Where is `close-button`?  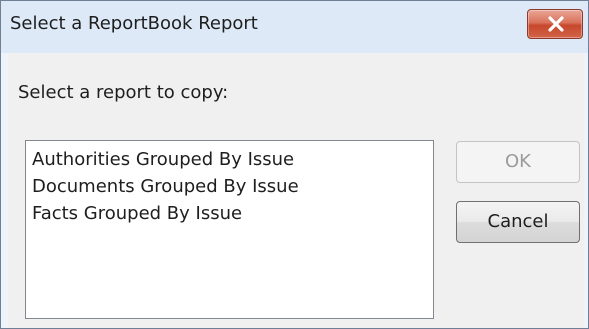
close-button is located at coordinates (555, 24).